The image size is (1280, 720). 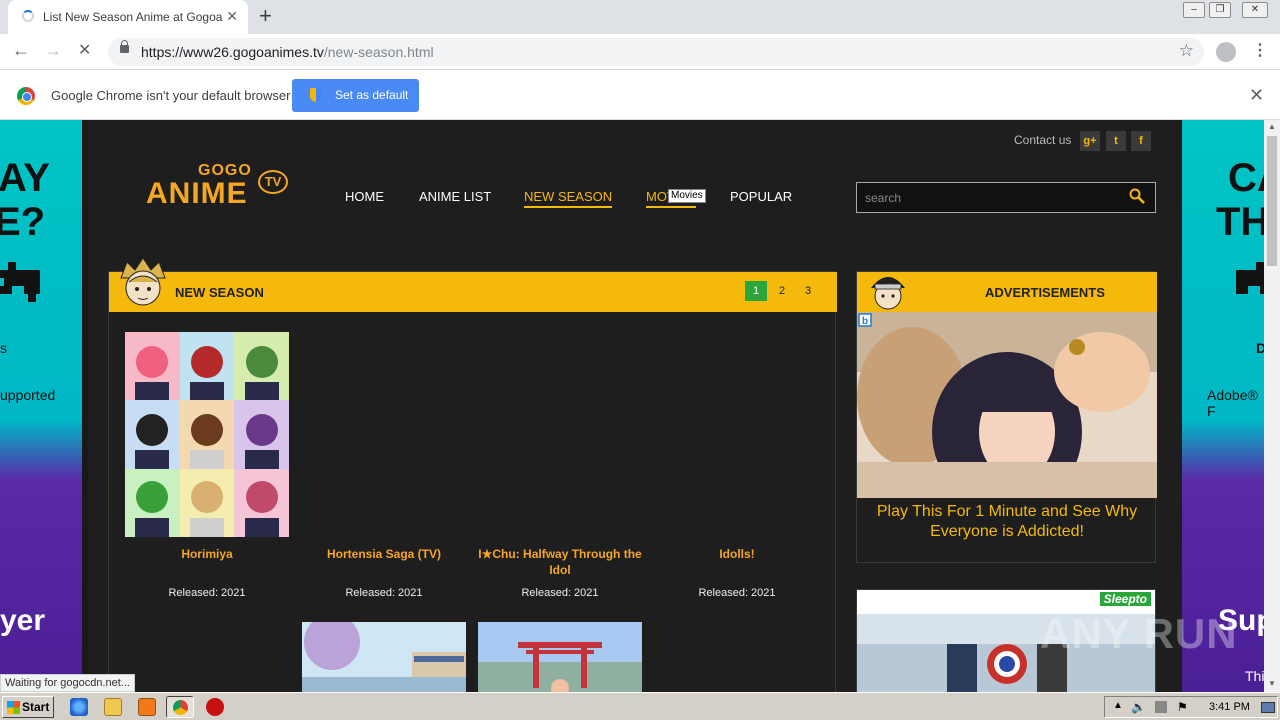 What do you see at coordinates (84, 50) in the screenshot?
I see `stop-button: ✕` at bounding box center [84, 50].